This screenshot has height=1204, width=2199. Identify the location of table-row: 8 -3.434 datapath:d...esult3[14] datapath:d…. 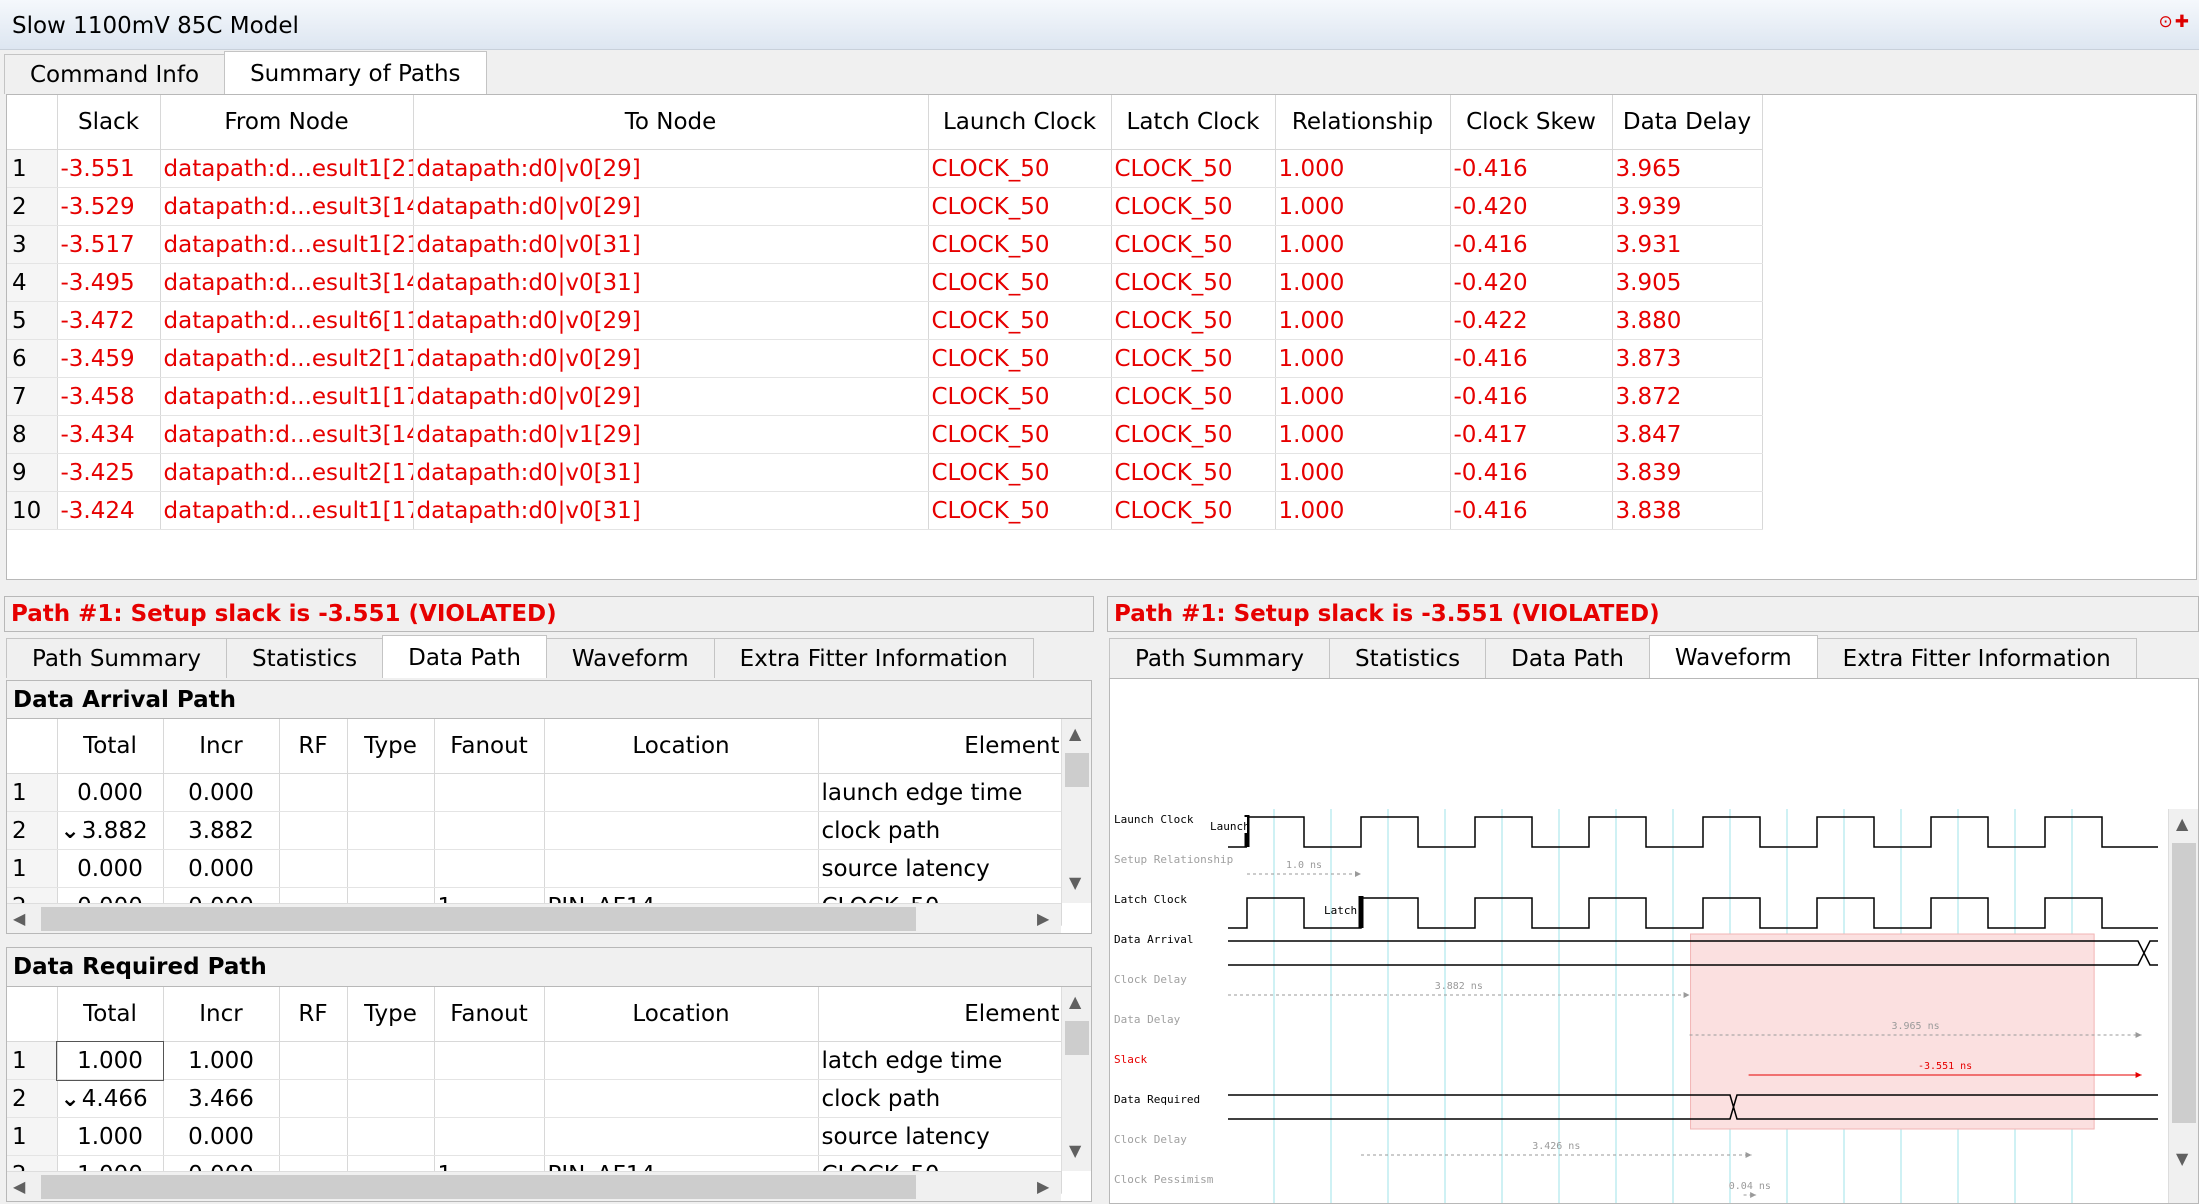
(885, 434).